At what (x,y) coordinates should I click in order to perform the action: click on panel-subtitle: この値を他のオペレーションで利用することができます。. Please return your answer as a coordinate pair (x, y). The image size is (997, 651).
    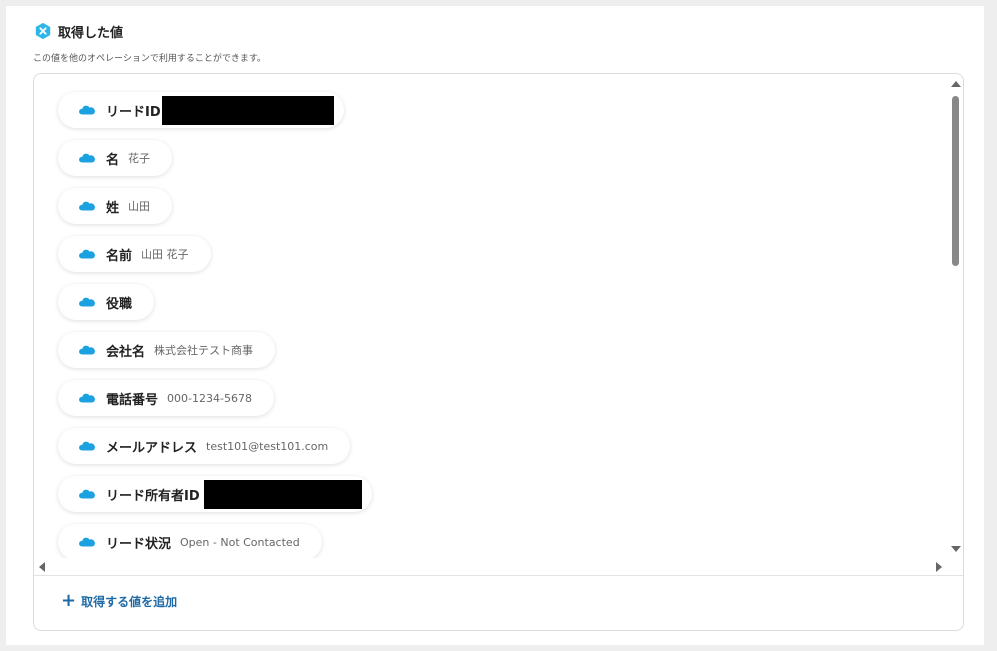
    Looking at the image, I should click on (149, 59).